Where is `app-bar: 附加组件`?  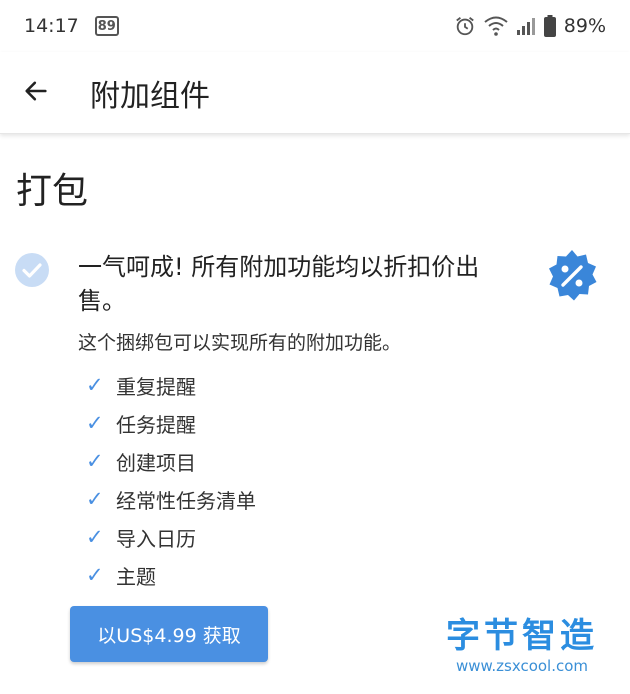
app-bar: 附加组件 is located at coordinates (315, 93).